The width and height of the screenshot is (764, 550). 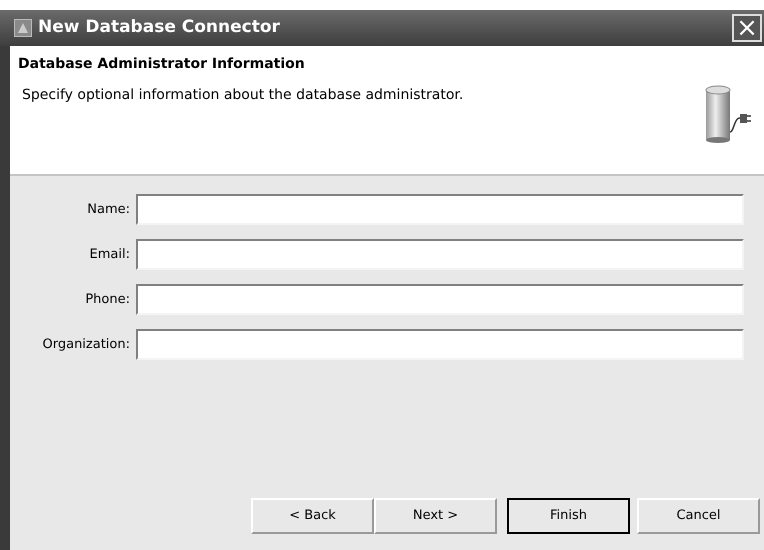 What do you see at coordinates (435, 516) in the screenshot?
I see `wizard-button: Next >` at bounding box center [435, 516].